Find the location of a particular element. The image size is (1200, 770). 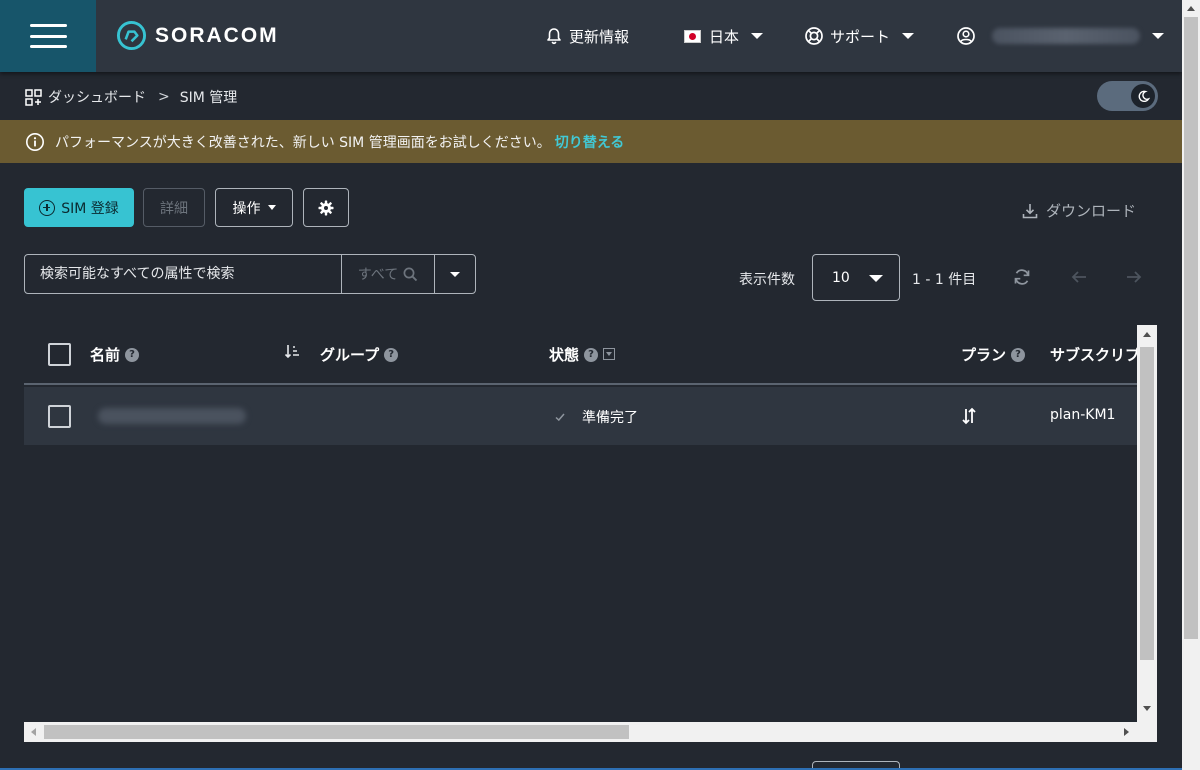

top-navbar: SORACOM 更新情報 日本 サポート is located at coordinates (591, 36).